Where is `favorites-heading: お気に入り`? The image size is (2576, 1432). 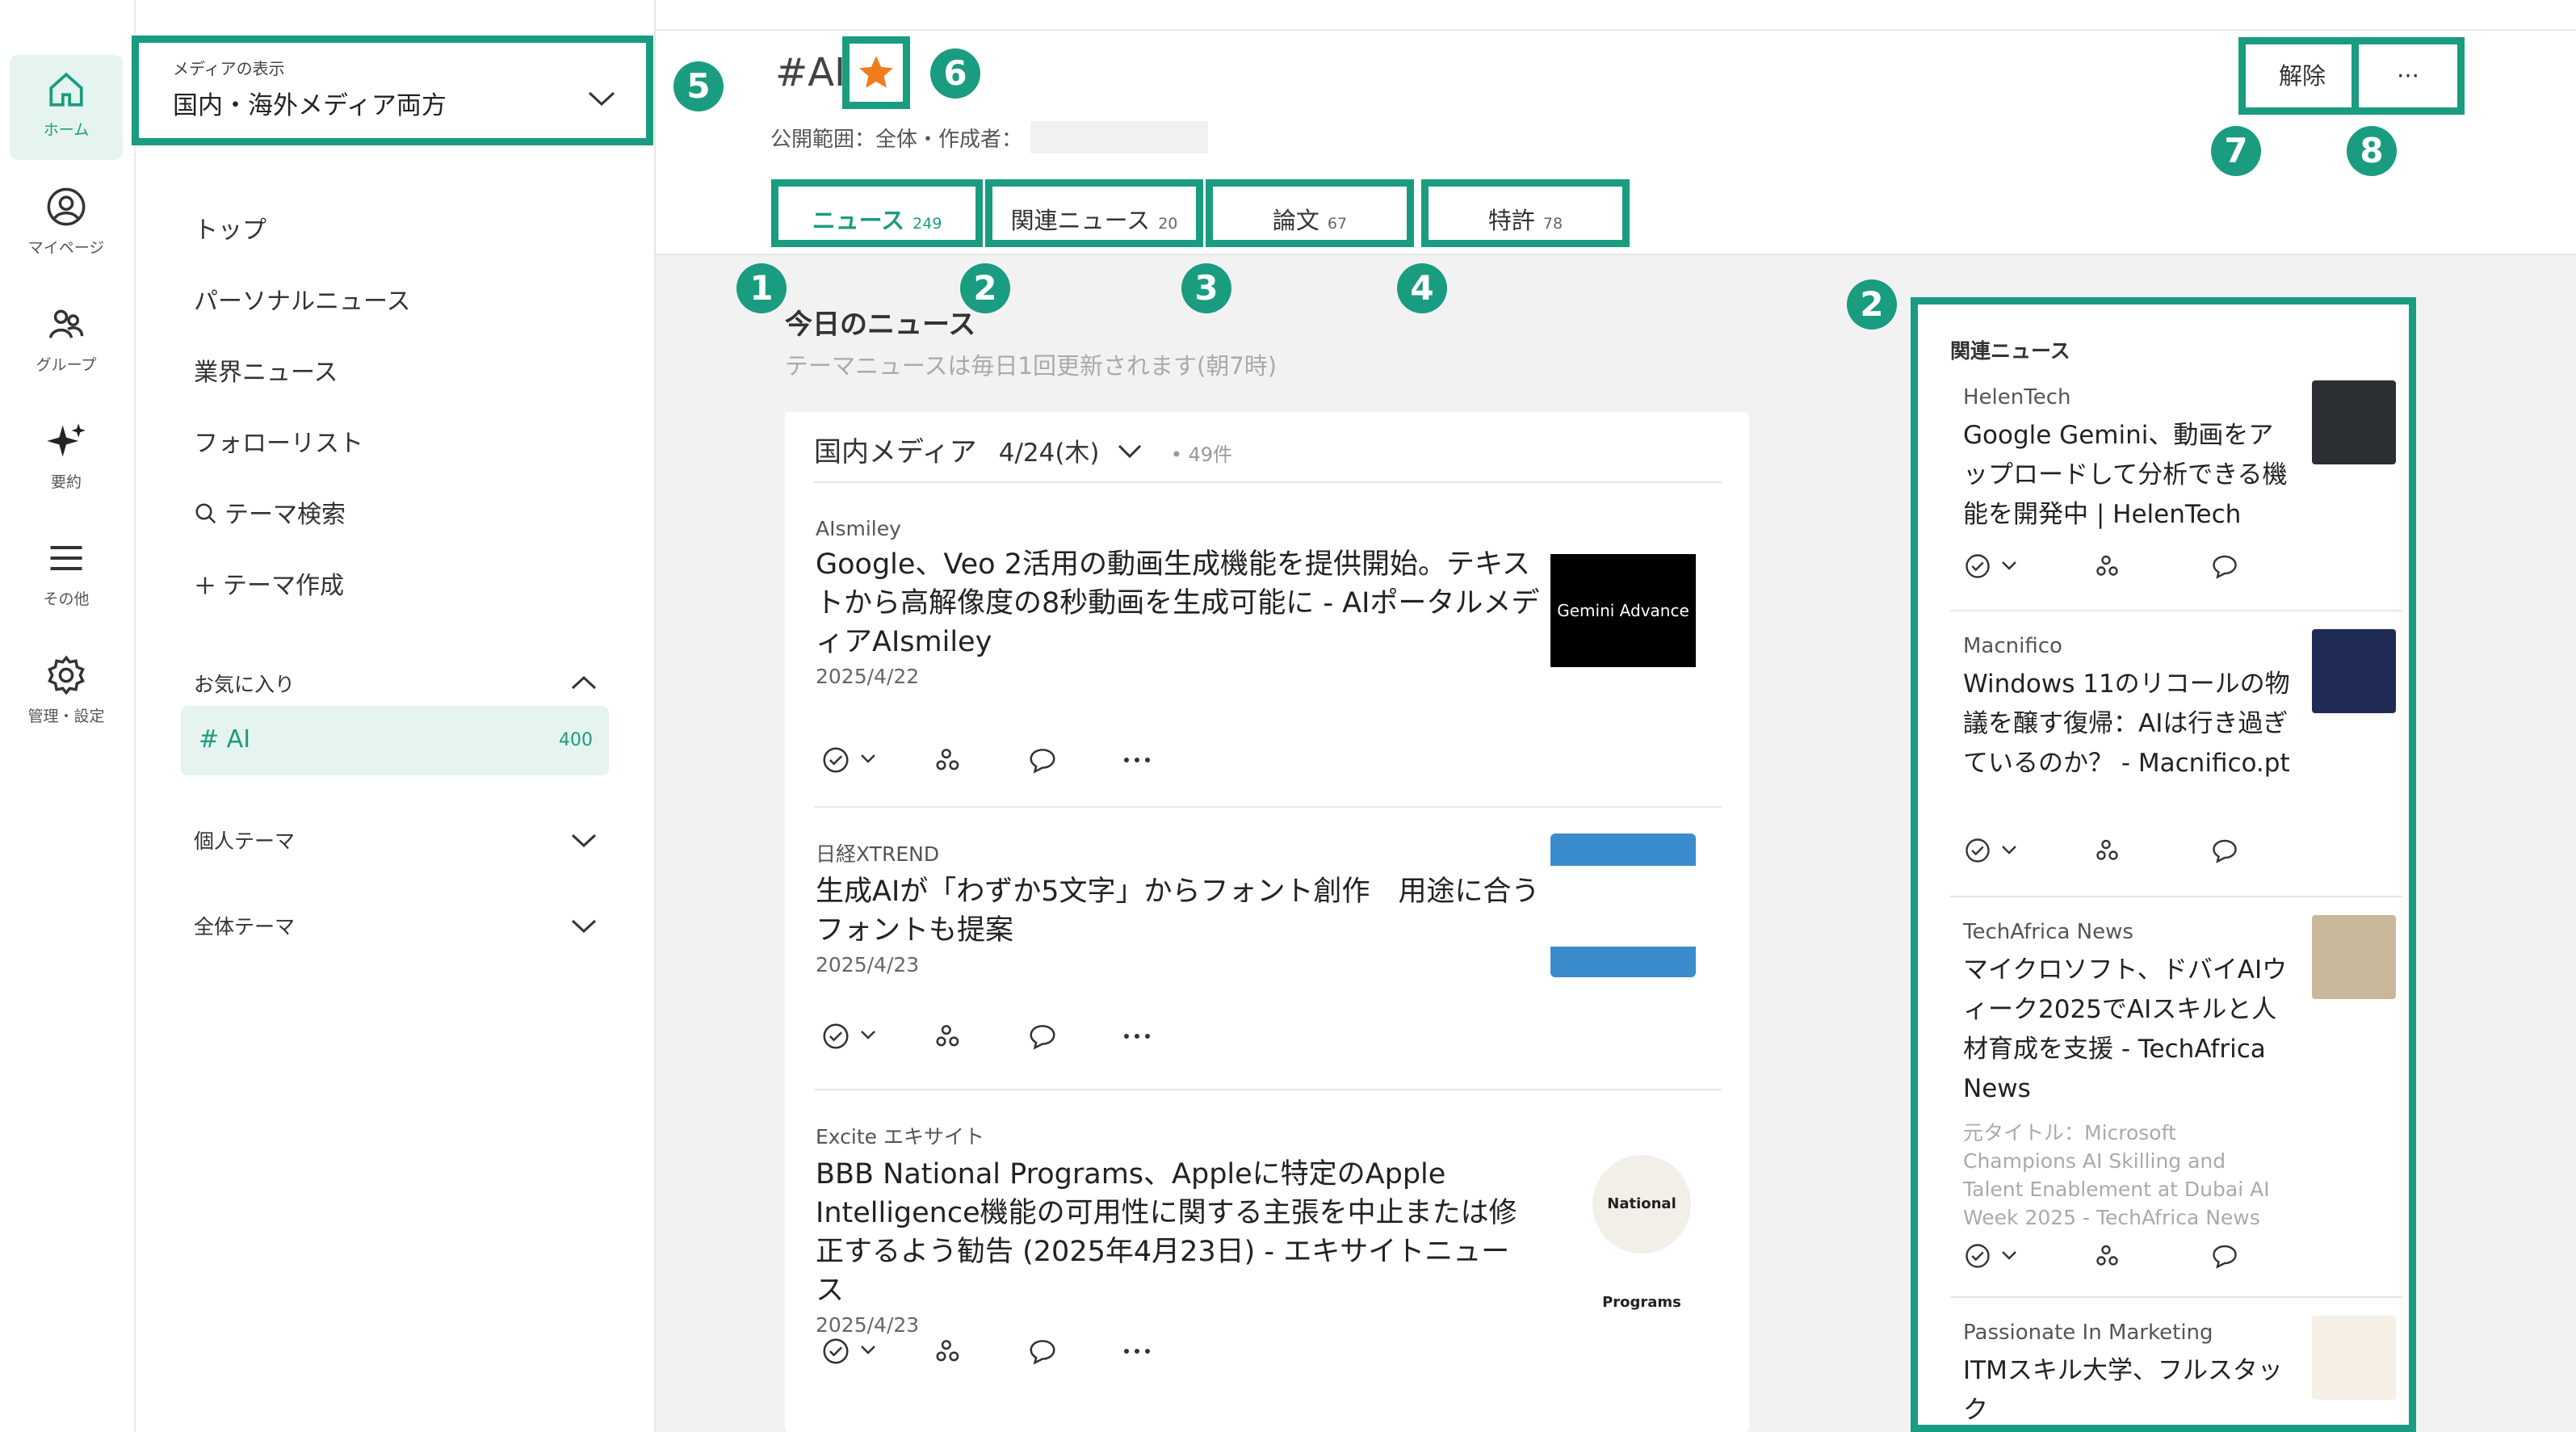
favorites-heading: お気に入り is located at coordinates (396, 683).